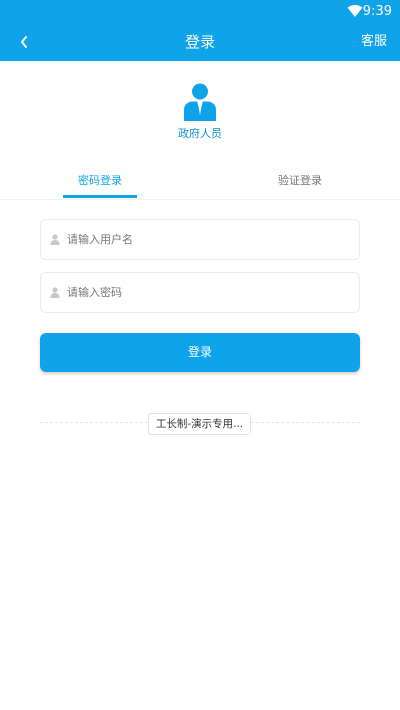  I want to click on username-field, so click(200, 239).